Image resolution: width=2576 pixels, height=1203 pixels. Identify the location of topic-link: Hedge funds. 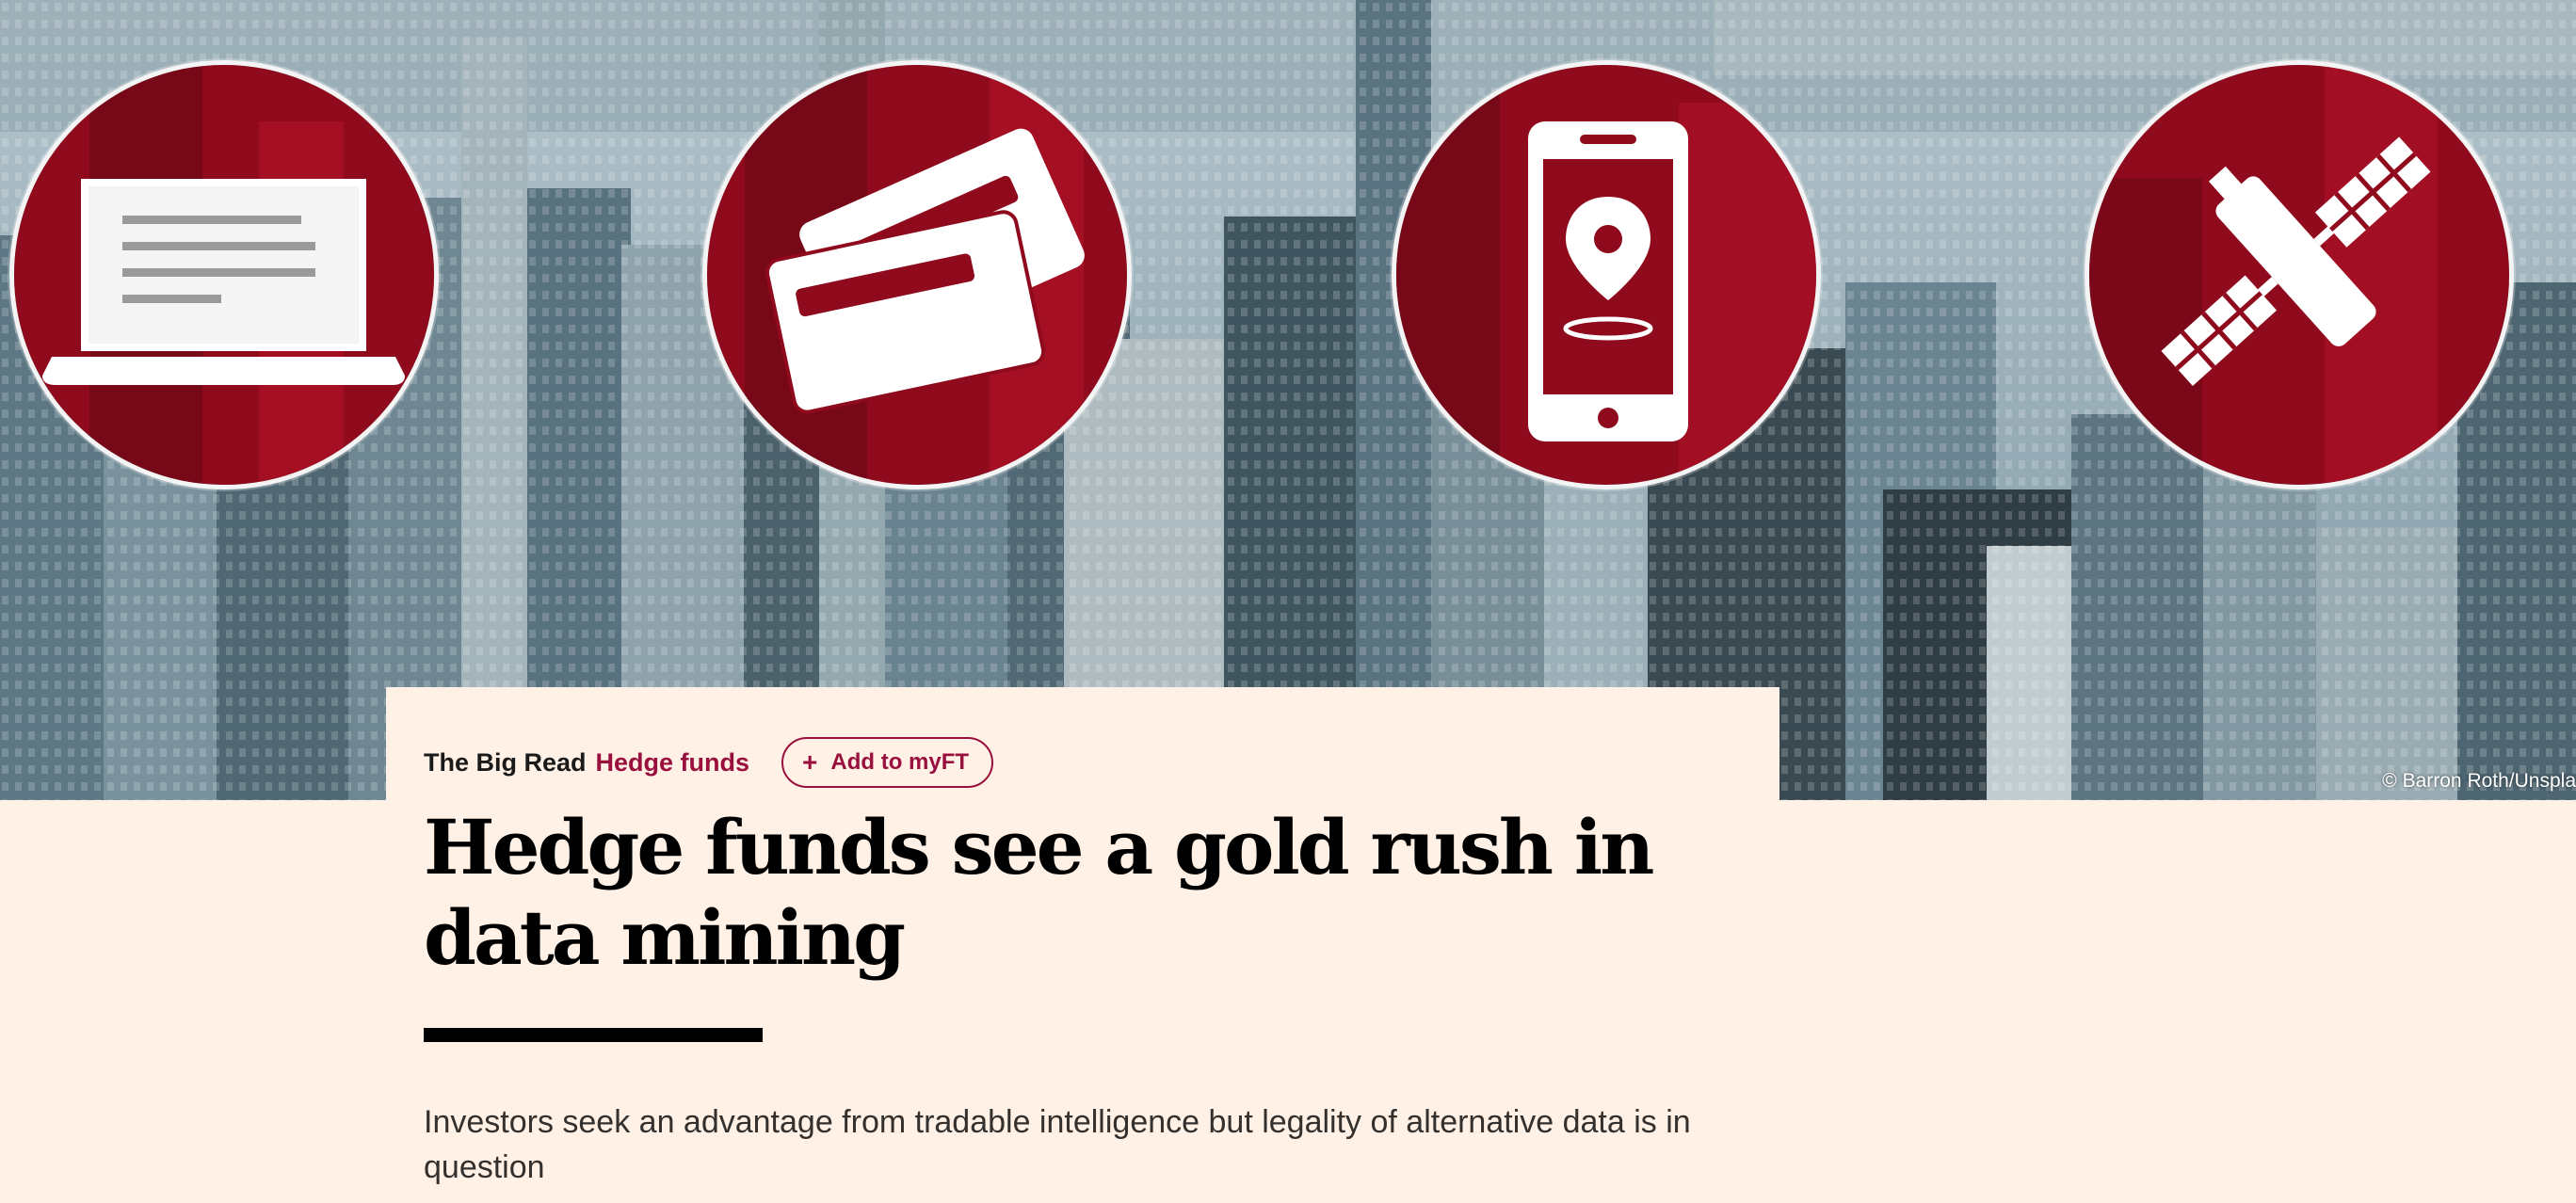
(673, 763).